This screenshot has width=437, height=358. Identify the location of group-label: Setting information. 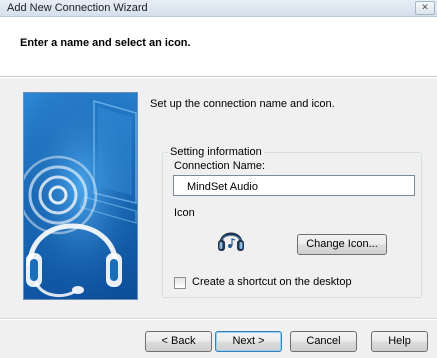
(216, 152).